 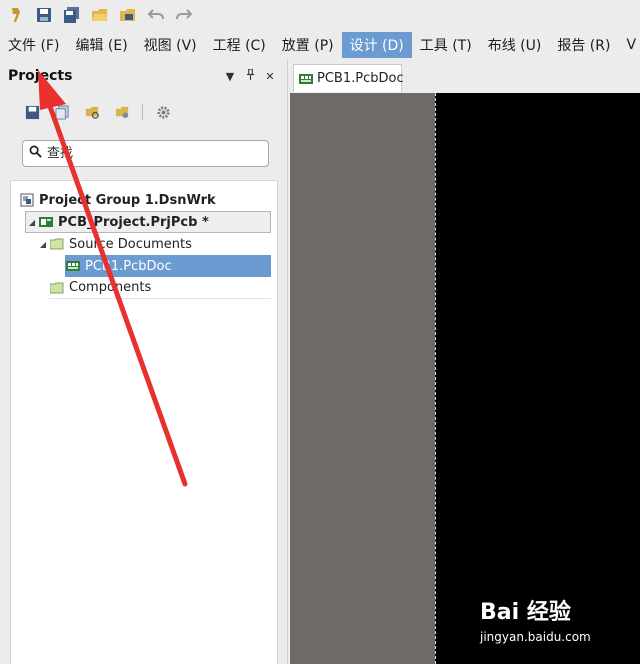 What do you see at coordinates (156, 15) in the screenshot?
I see `undo-icon` at bounding box center [156, 15].